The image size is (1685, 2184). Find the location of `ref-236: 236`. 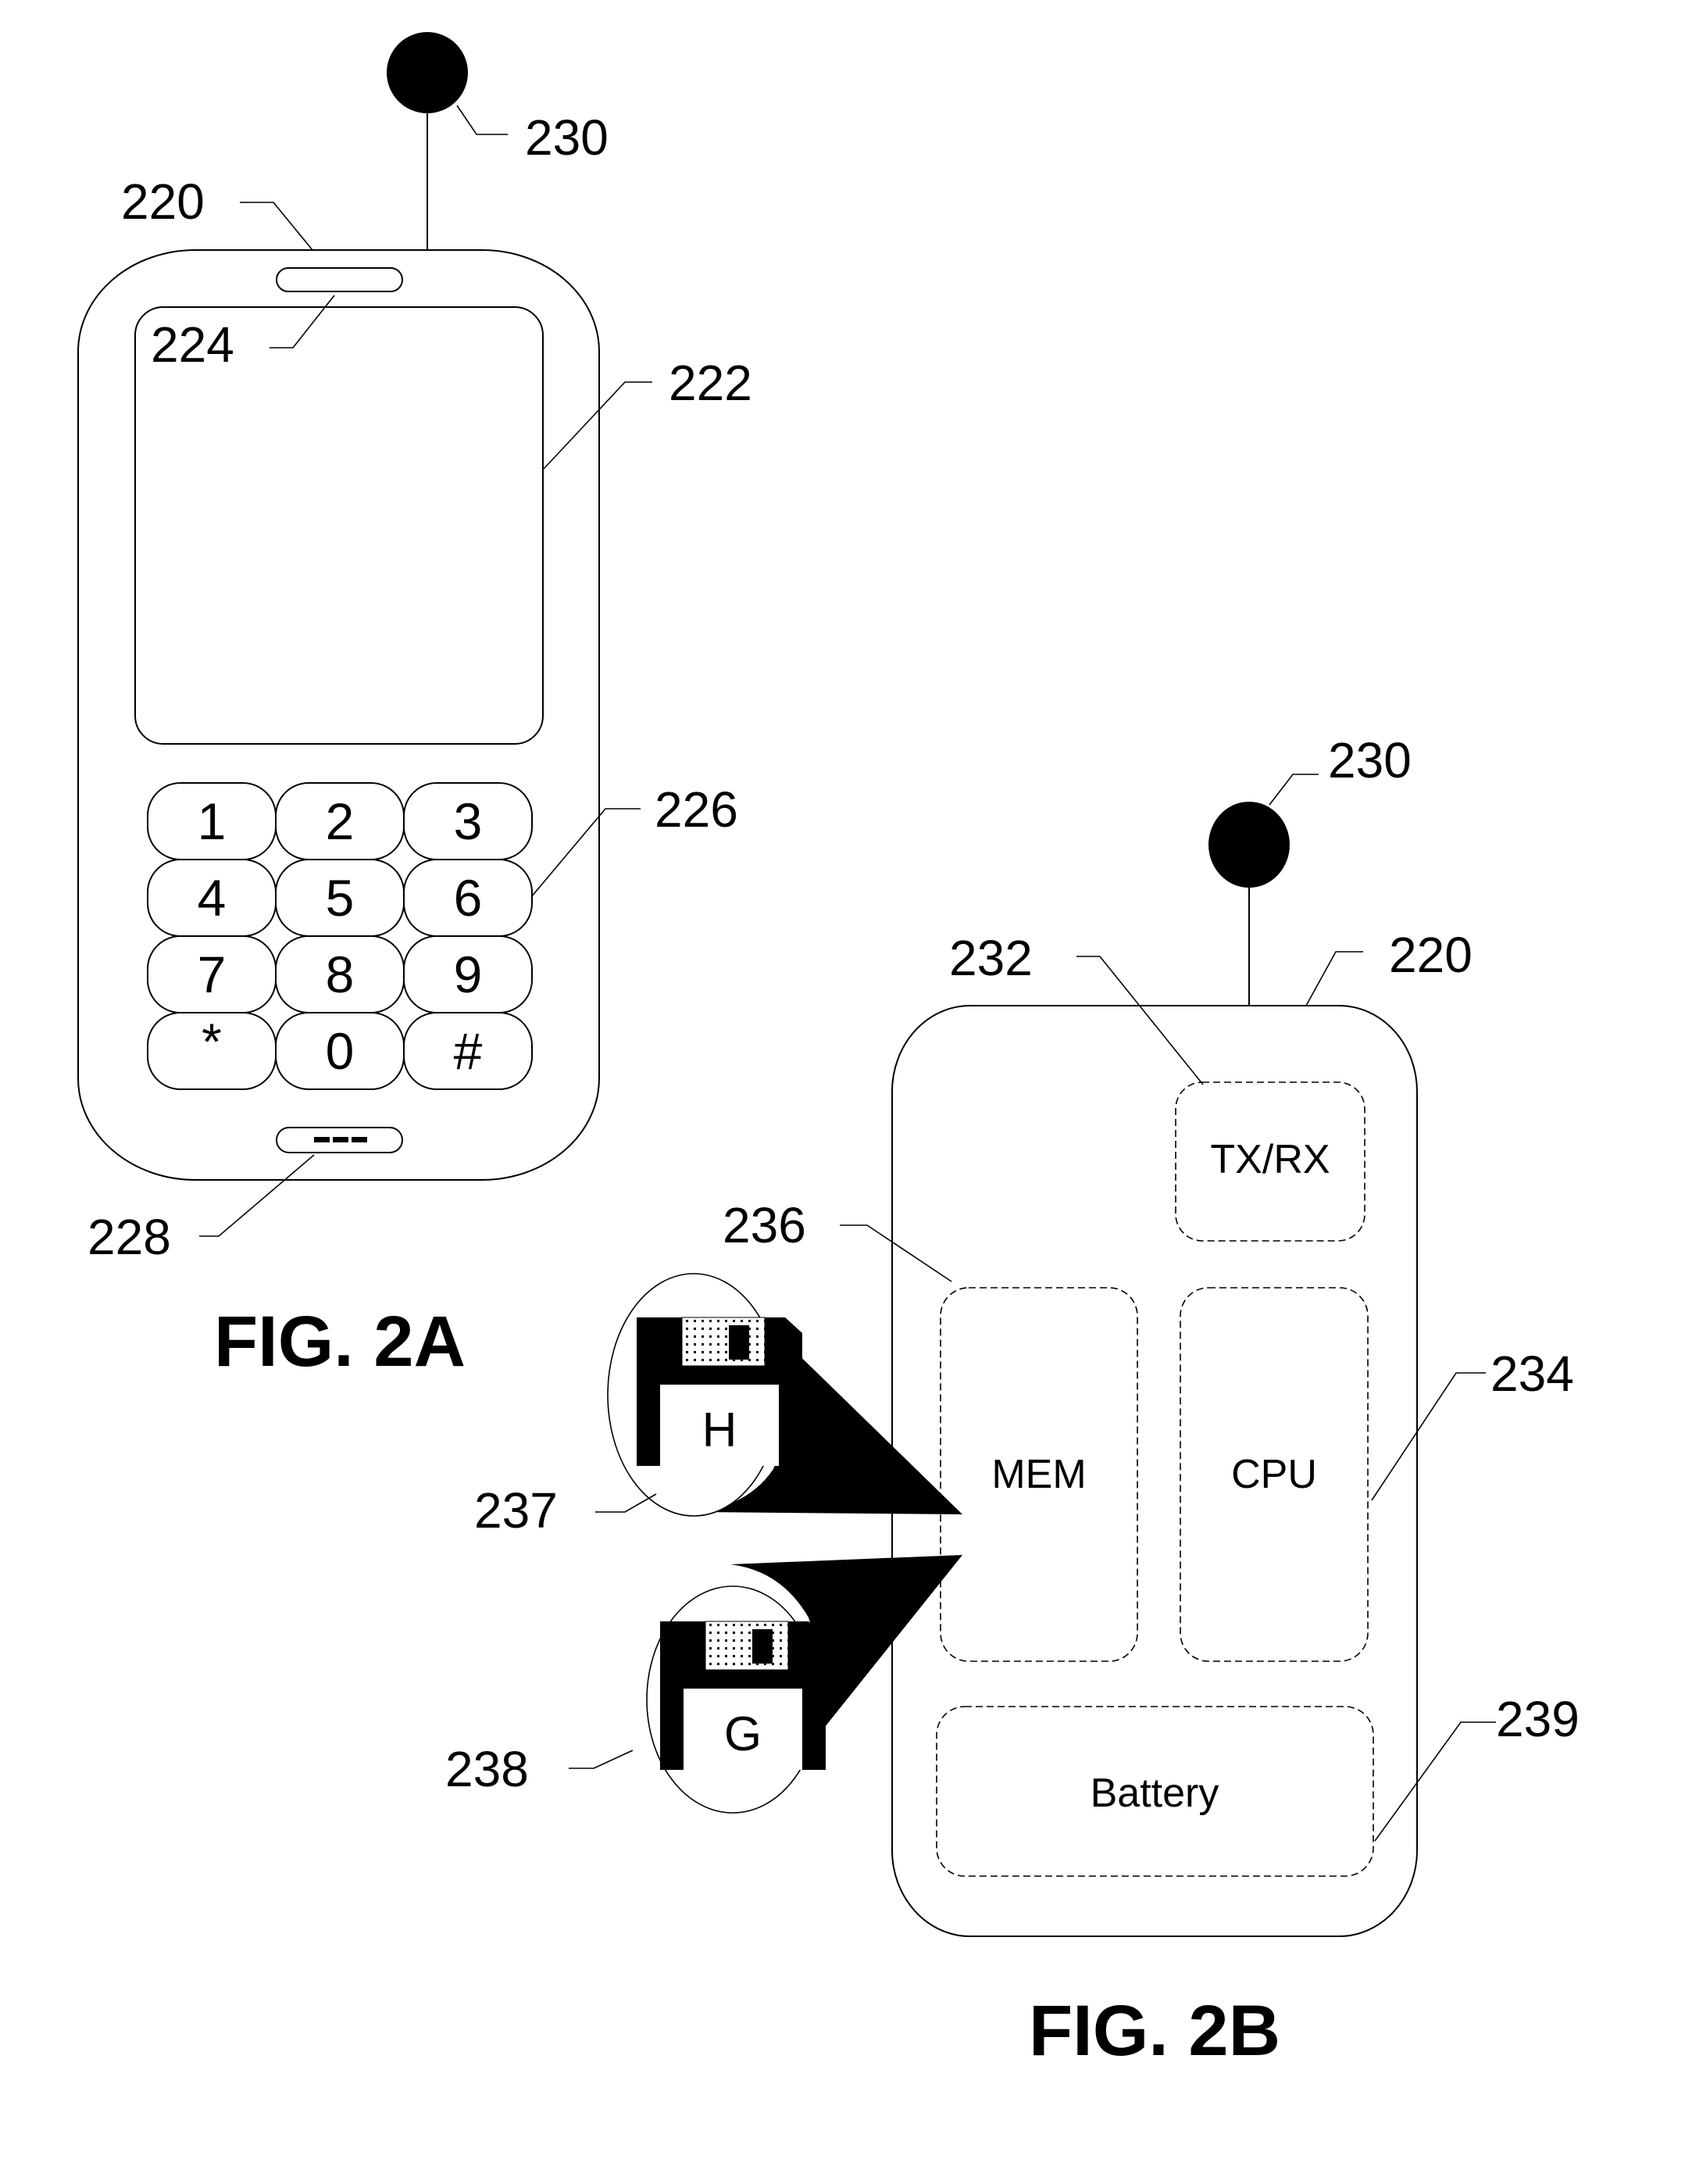

ref-236: 236 is located at coordinates (764, 1225).